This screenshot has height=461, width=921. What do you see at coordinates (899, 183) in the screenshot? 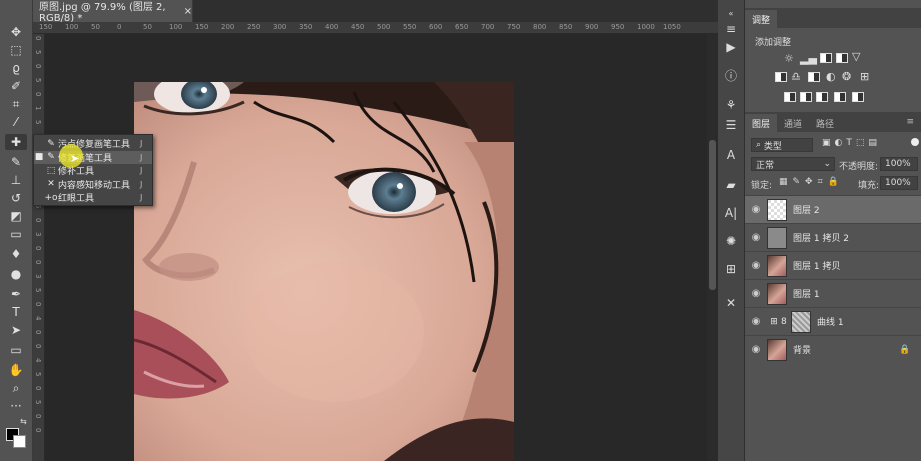
I see `fill-field: 100%` at bounding box center [899, 183].